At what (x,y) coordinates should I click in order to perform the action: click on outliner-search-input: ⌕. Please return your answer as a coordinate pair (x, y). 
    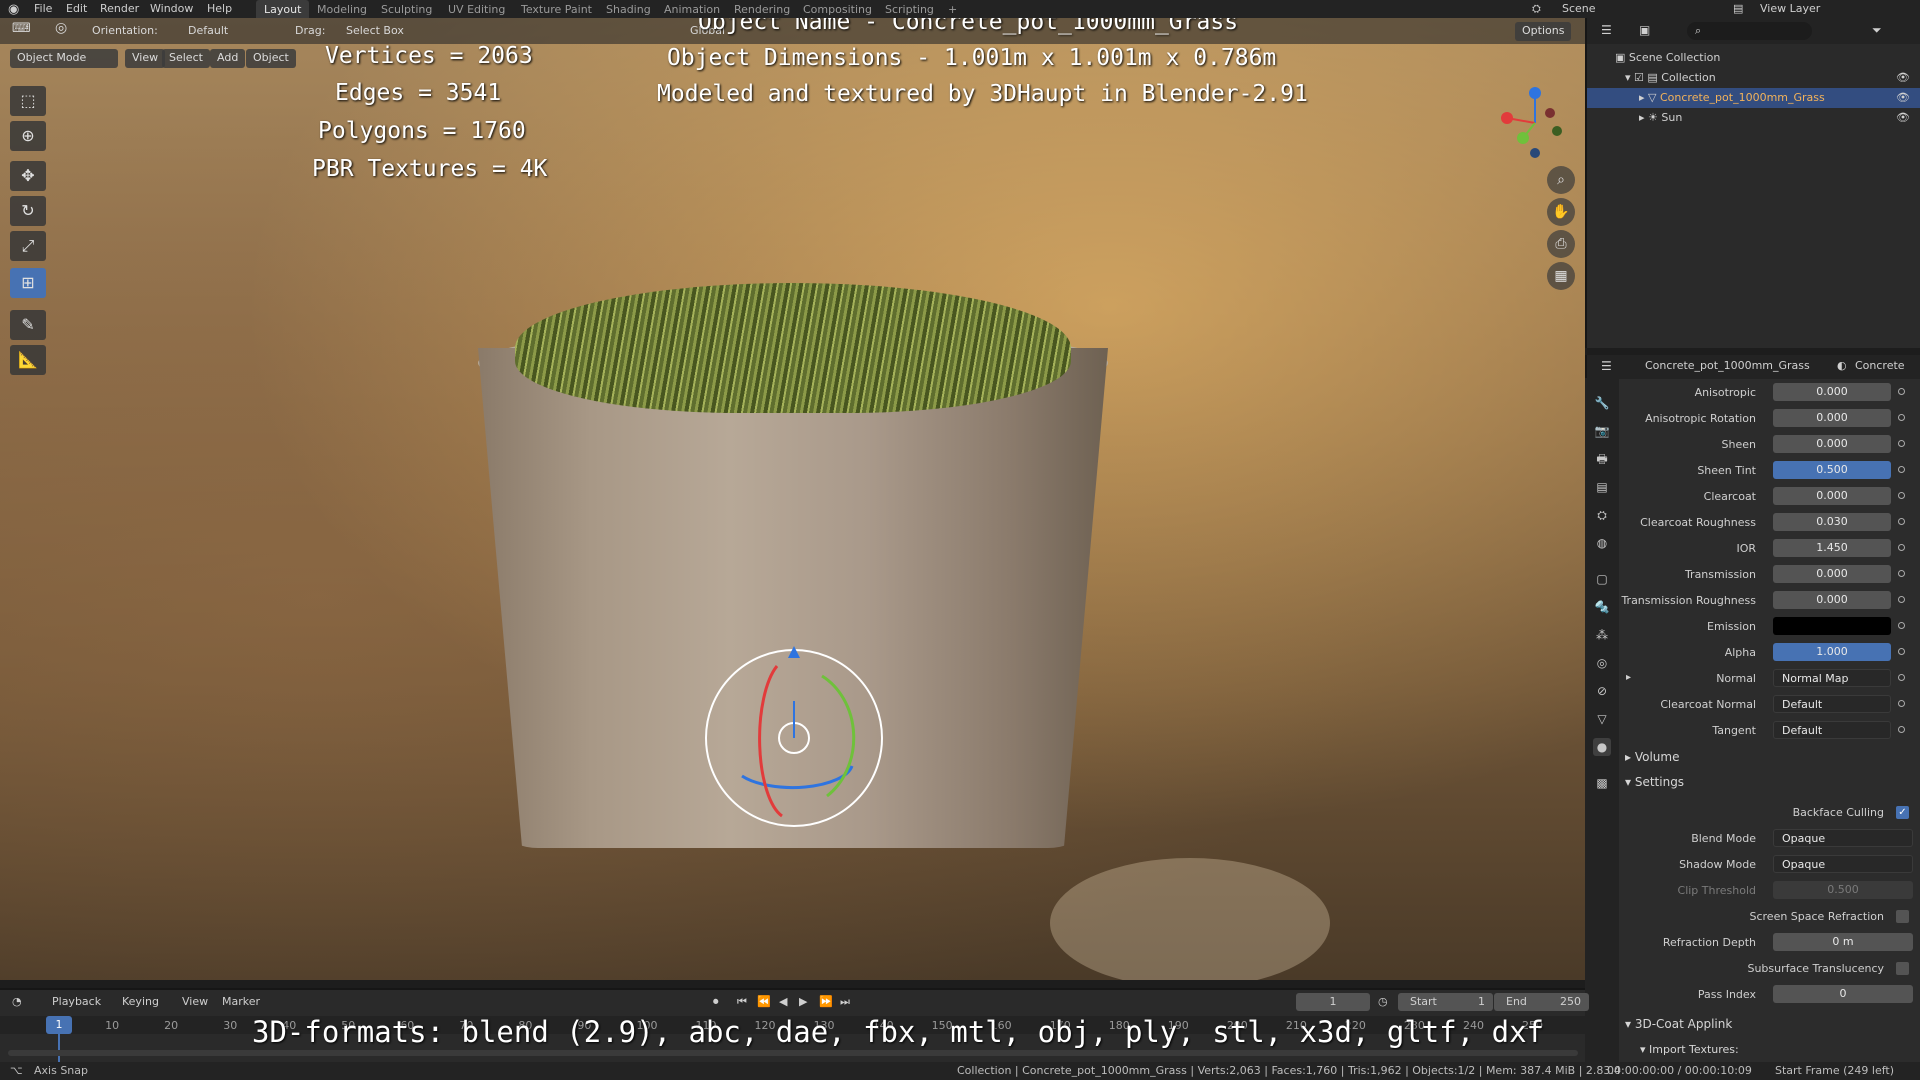
    Looking at the image, I should click on (1749, 31).